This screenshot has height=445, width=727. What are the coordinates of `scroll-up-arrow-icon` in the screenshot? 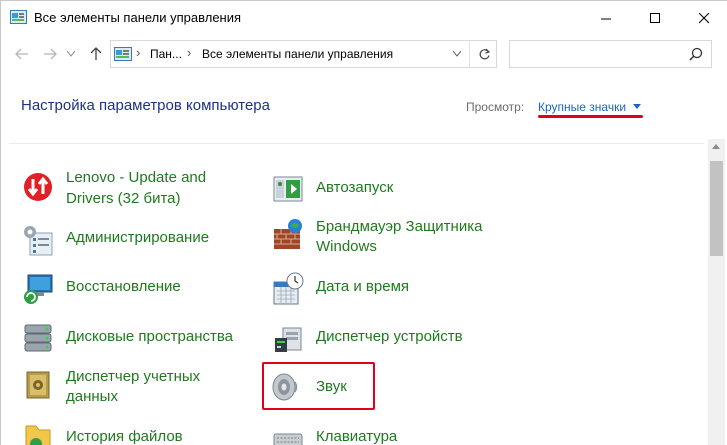 It's located at (716, 146).